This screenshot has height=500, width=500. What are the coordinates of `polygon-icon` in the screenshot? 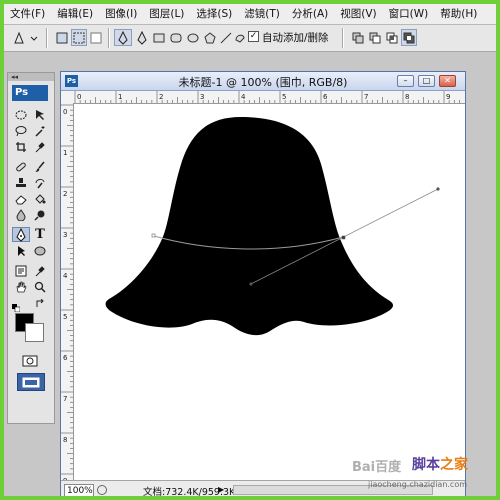 It's located at (210, 37).